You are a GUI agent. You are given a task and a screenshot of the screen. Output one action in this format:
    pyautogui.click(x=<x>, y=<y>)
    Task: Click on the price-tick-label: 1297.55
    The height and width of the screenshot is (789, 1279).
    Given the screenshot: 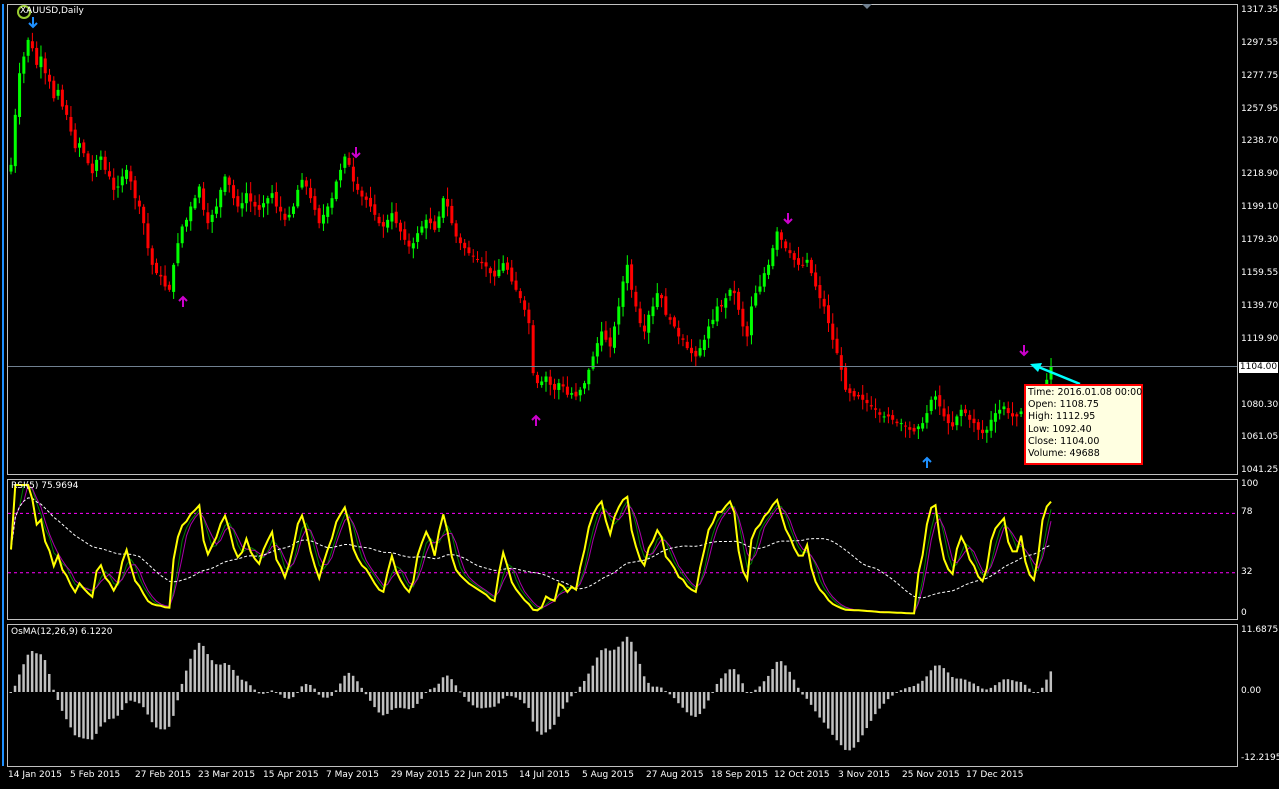 What is the action you would take?
    pyautogui.click(x=1260, y=42)
    